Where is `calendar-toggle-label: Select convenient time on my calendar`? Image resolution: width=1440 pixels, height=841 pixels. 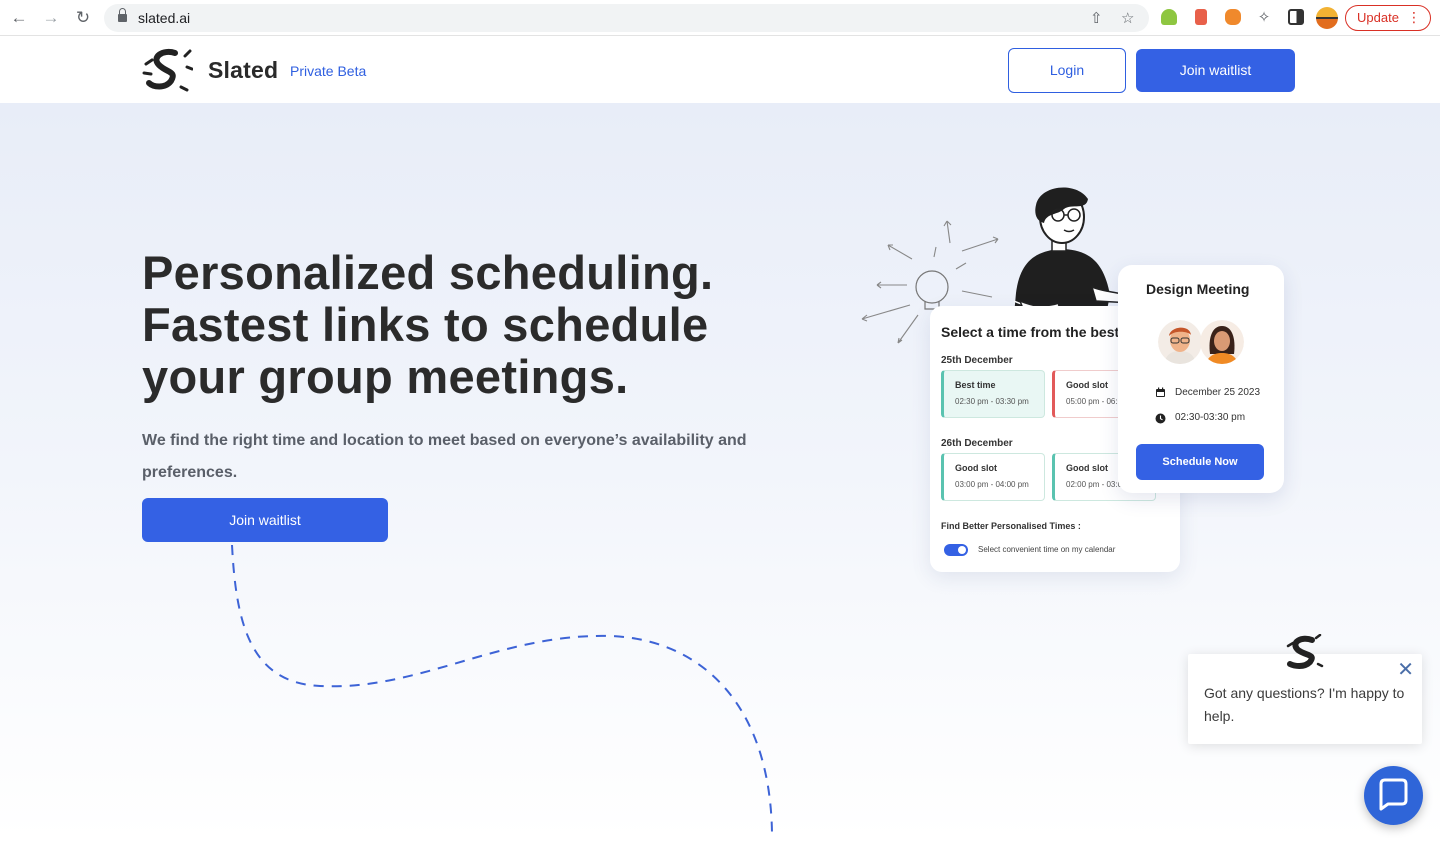
calendar-toggle-label: Select convenient time on my calendar is located at coordinates (1047, 549).